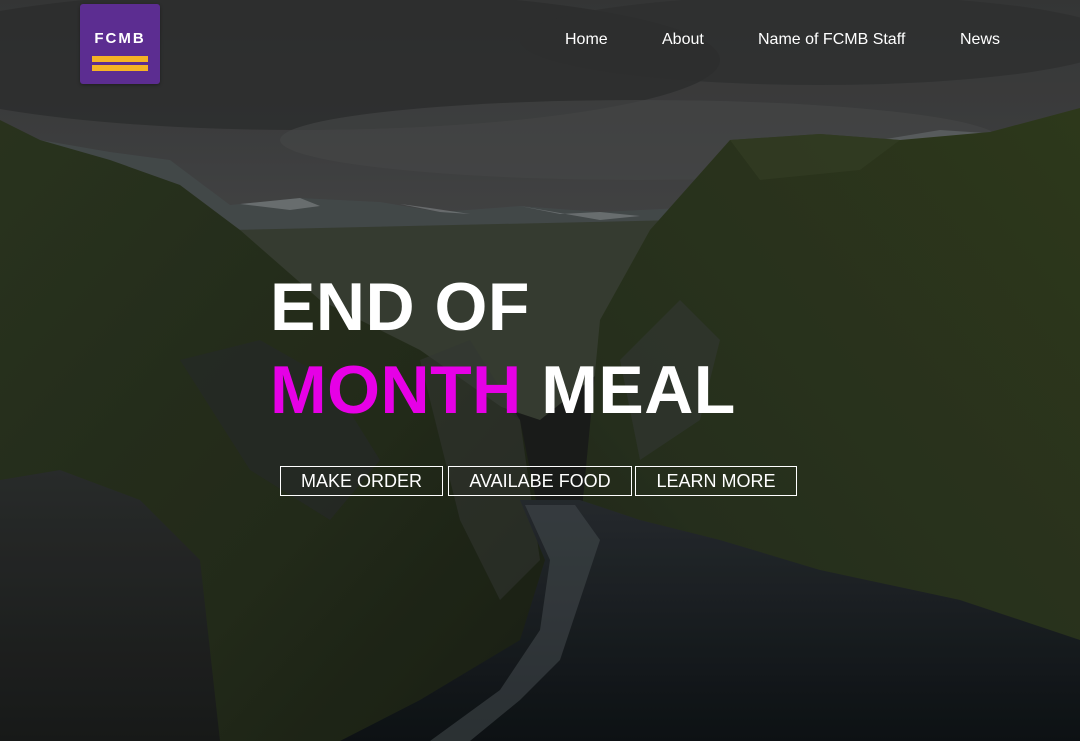  What do you see at coordinates (831, 40) in the screenshot?
I see `nav-link-fcmb-staff: Name of FCMB Staff` at bounding box center [831, 40].